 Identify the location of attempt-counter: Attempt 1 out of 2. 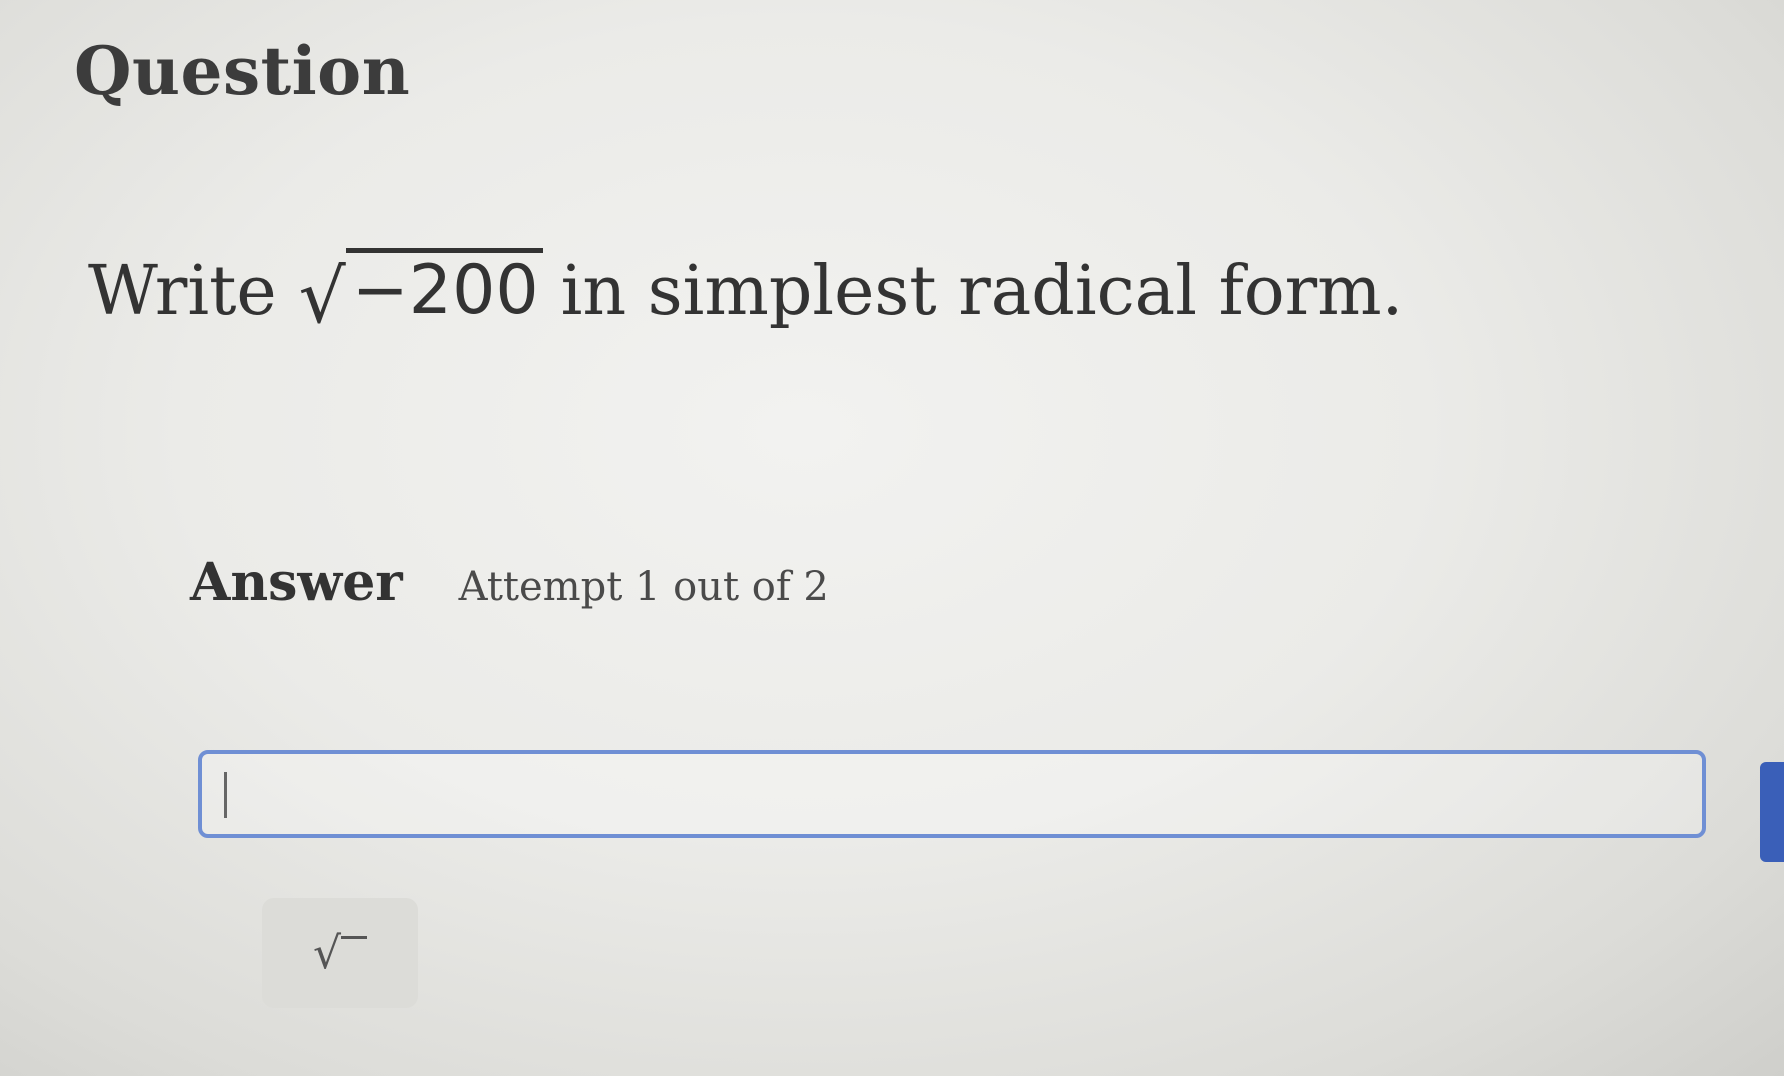
(643, 587).